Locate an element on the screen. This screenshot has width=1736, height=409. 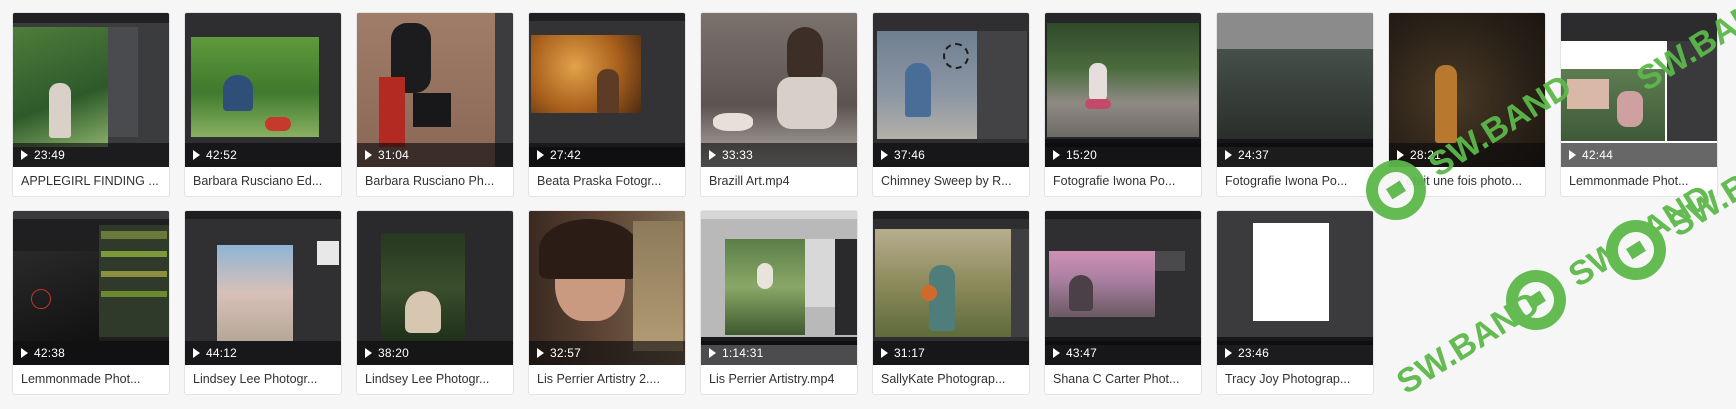
video-thumbnail: 31:17 is located at coordinates (951, 288).